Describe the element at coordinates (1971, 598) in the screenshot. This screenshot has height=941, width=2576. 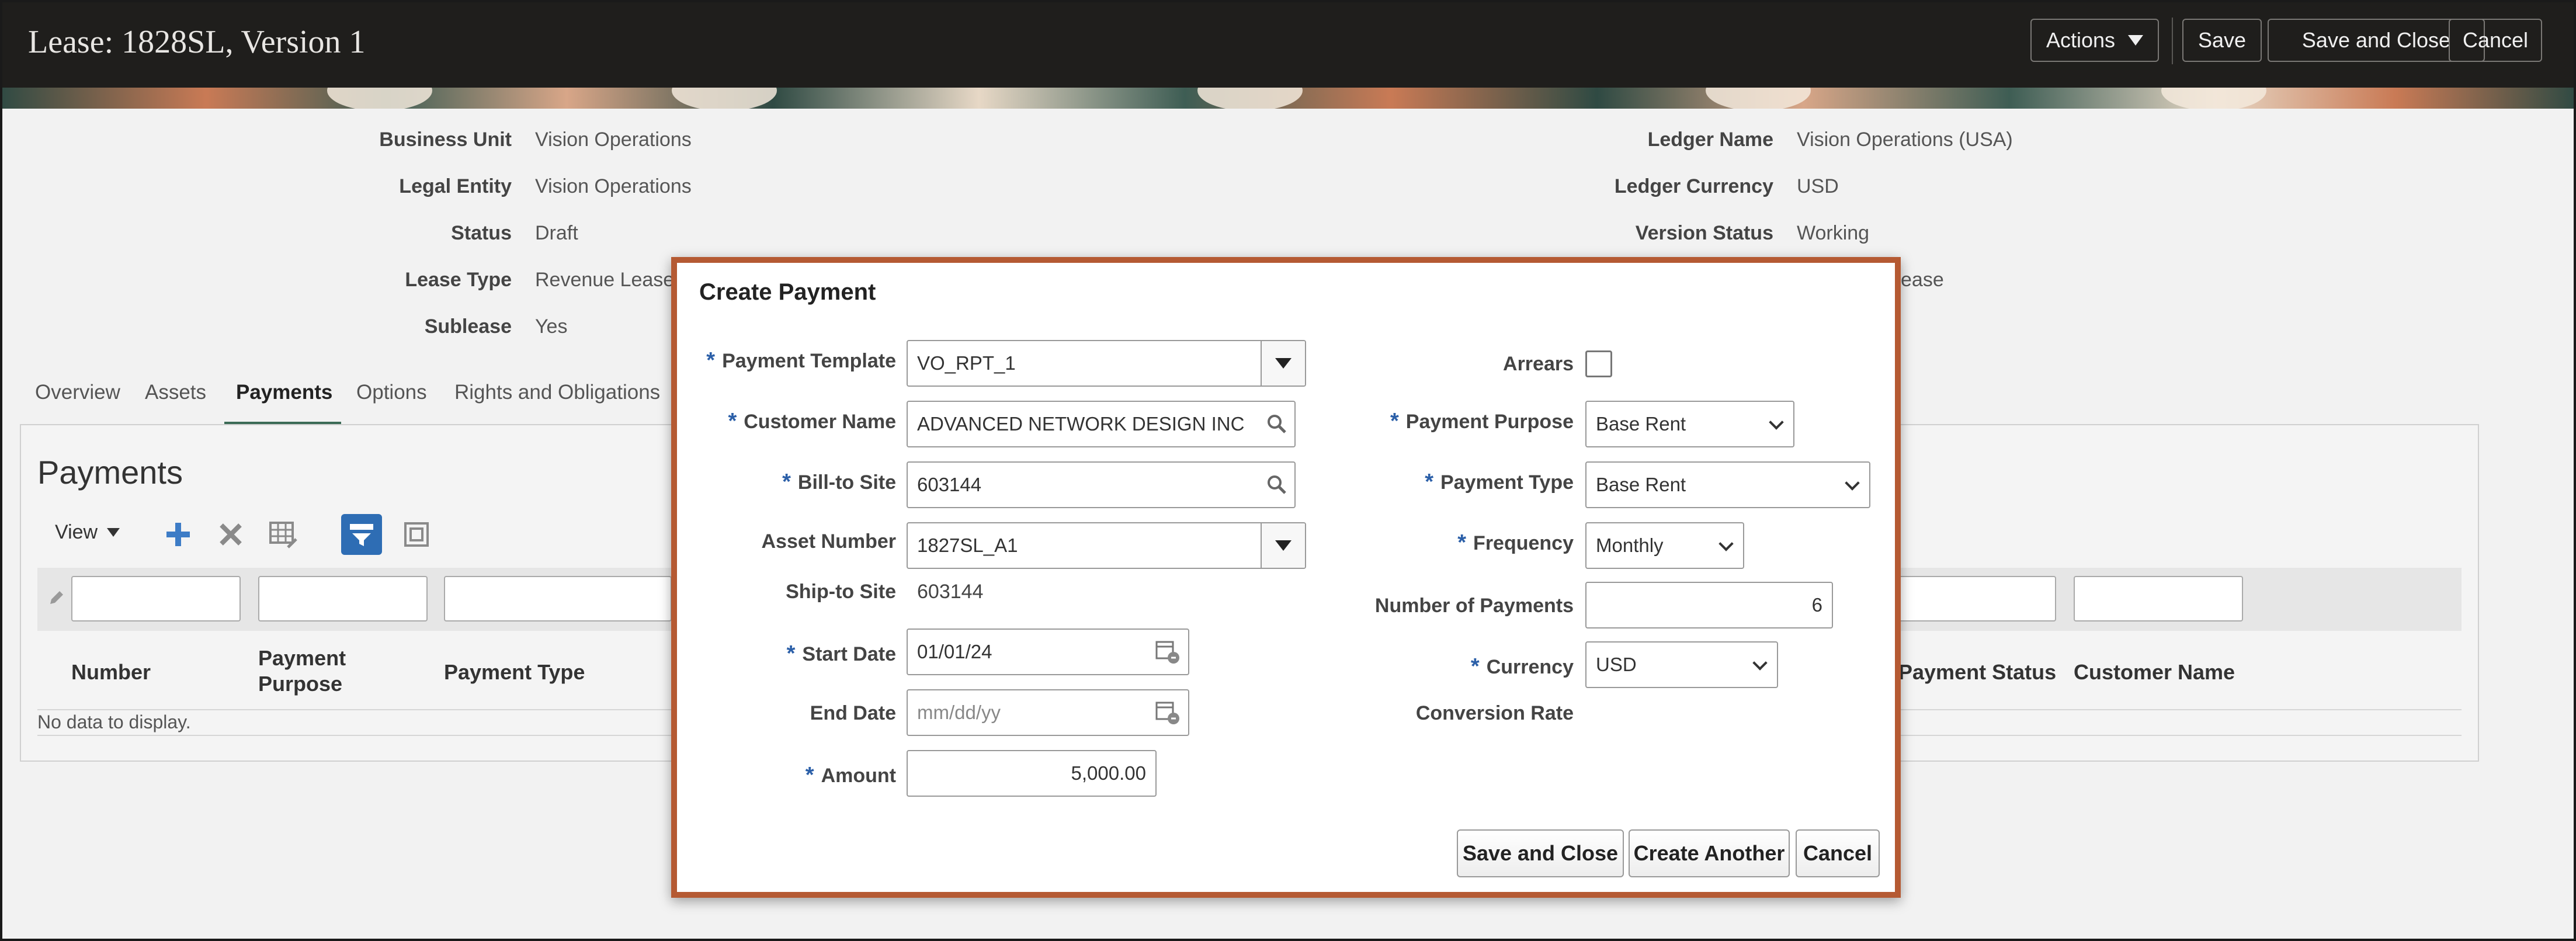
I see `status-filter-input` at that location.